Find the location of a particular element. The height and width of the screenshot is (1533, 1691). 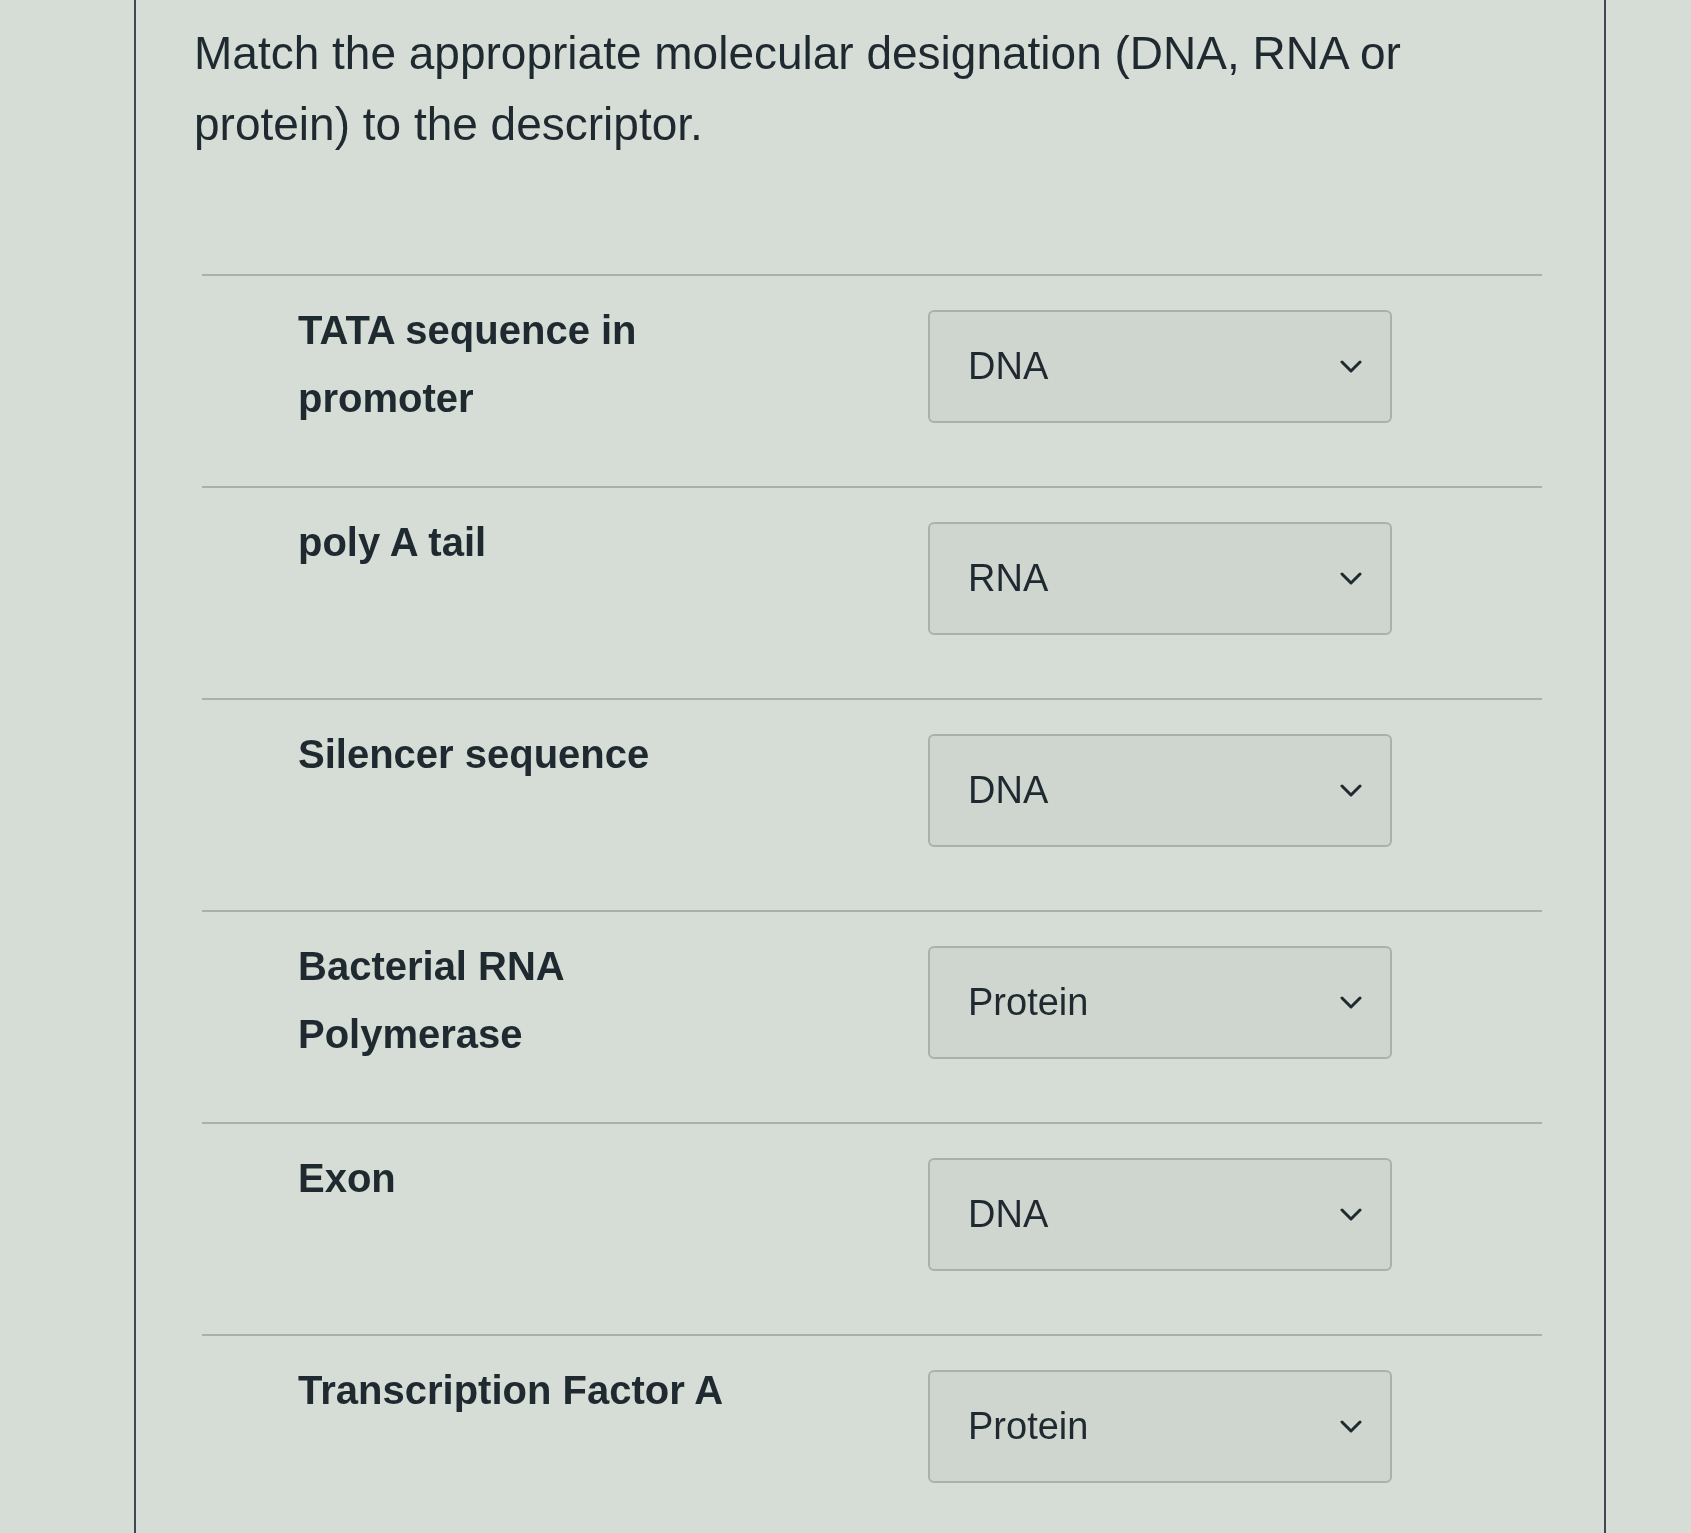

descriptor-label: Exon is located at coordinates (347, 1178).